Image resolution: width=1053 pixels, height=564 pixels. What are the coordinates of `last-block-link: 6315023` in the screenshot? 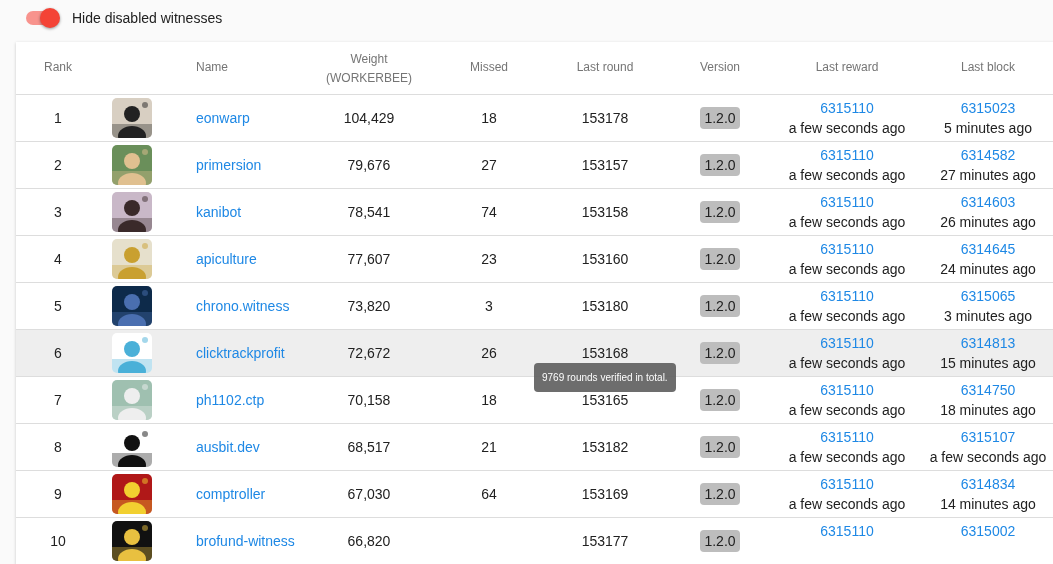 It's located at (988, 108).